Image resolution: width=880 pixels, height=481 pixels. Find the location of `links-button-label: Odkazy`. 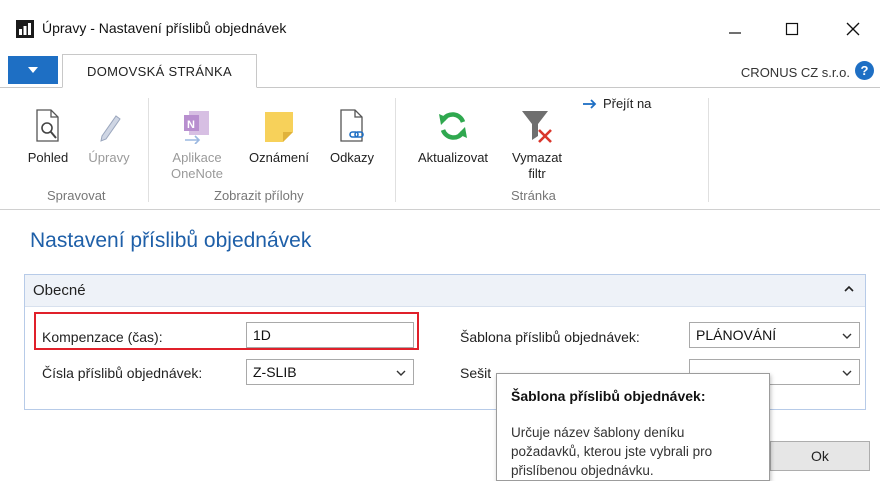

links-button-label: Odkazy is located at coordinates (352, 157).